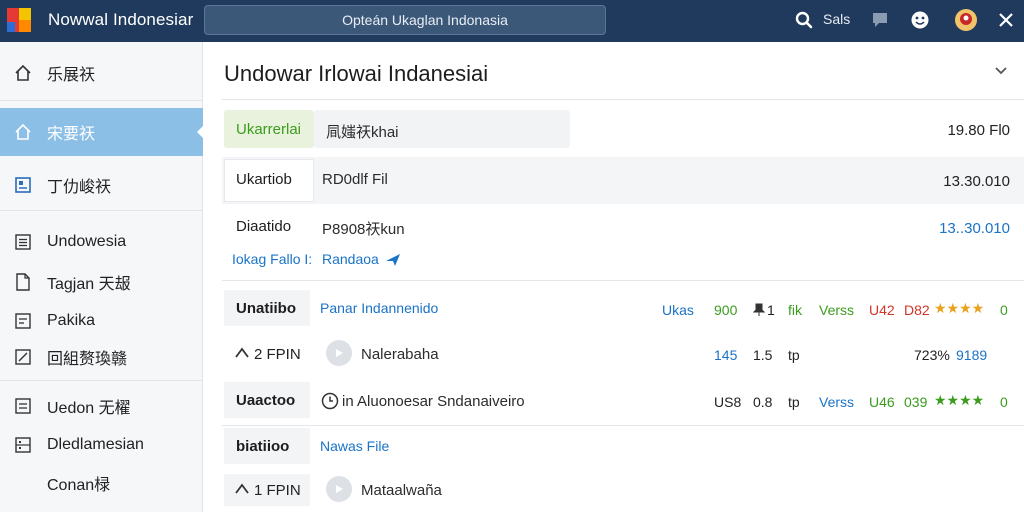  What do you see at coordinates (87, 359) in the screenshot?
I see `sidebar-item-label: 回組赘瑍赣` at bounding box center [87, 359].